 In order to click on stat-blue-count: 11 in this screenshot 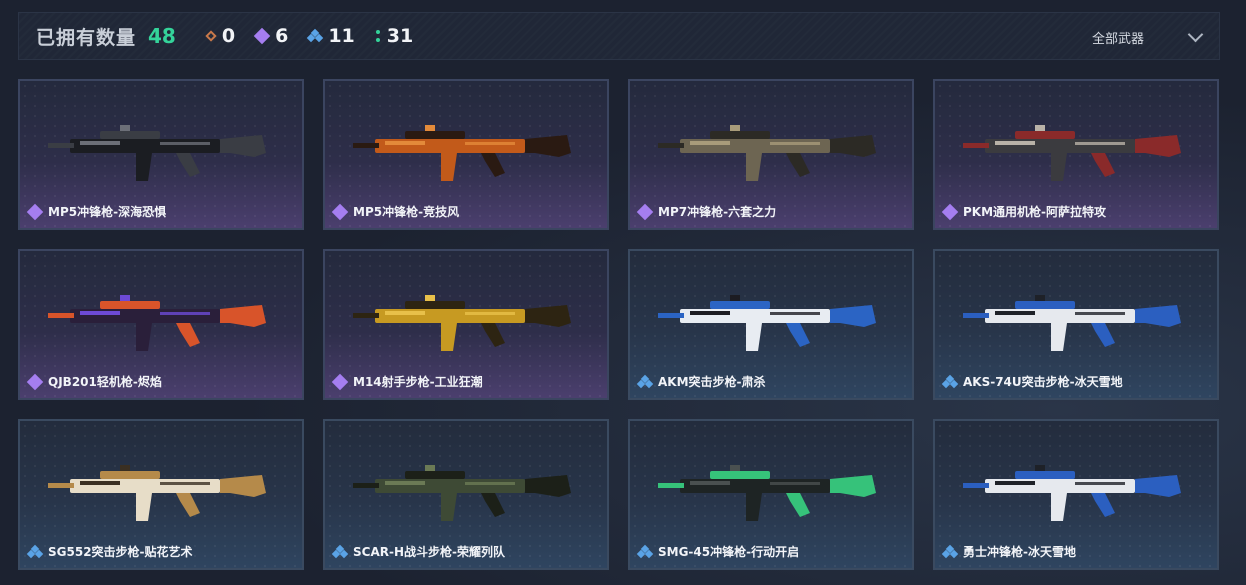, I will do `click(341, 36)`.